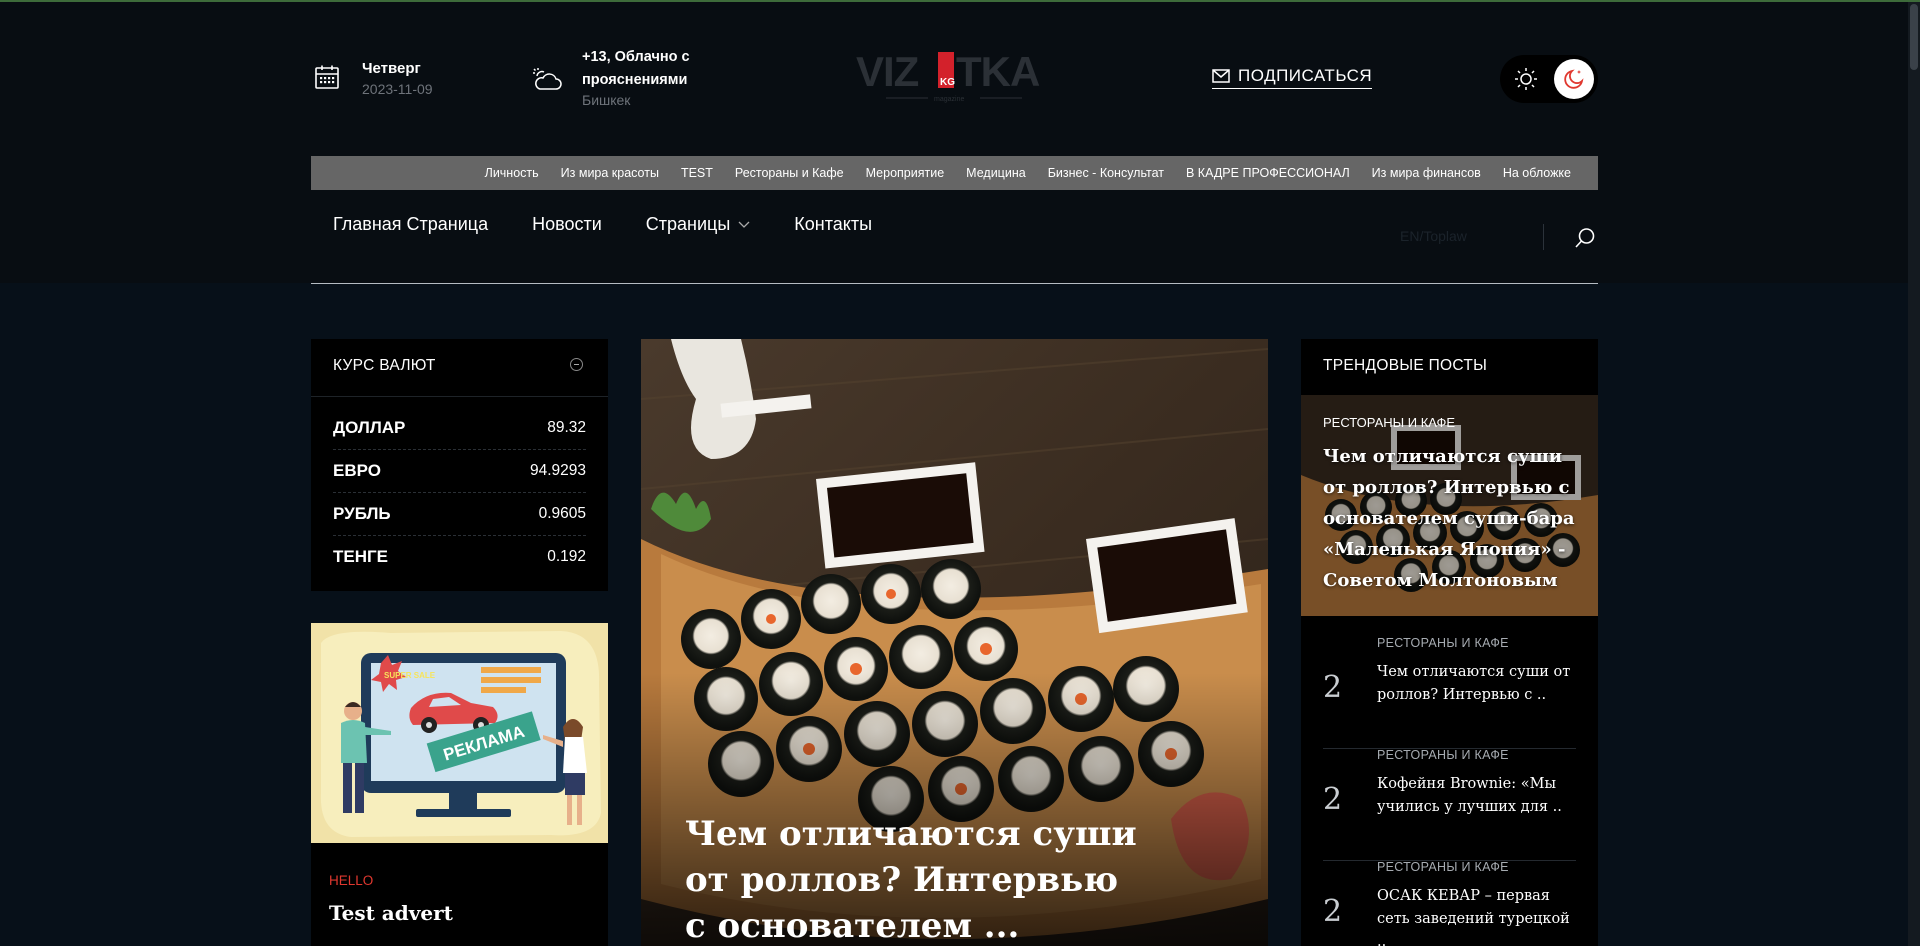 This screenshot has width=1920, height=946. I want to click on weather-text: +13, Облачно с прояснениями, so click(636, 68).